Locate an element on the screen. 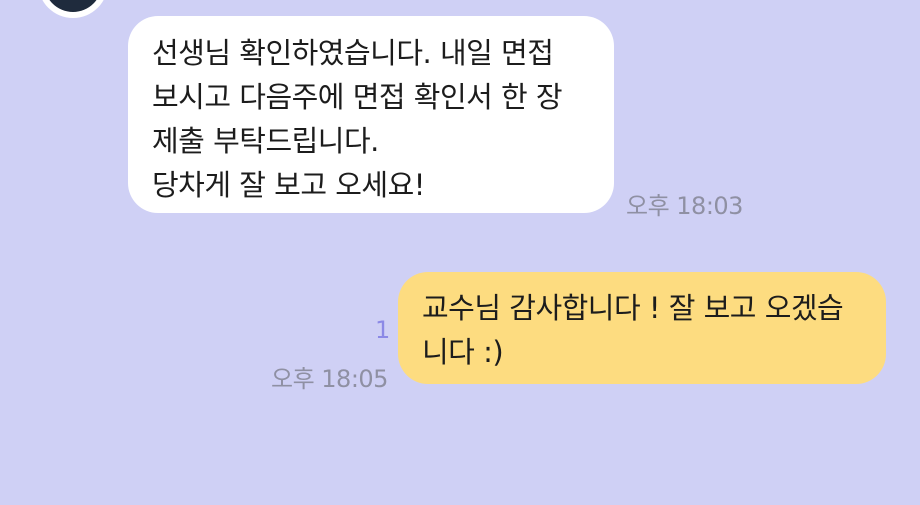 The width and height of the screenshot is (920, 505). message-line: 보시고 다음주에 면접 확인서 한 장 is located at coordinates (357, 97).